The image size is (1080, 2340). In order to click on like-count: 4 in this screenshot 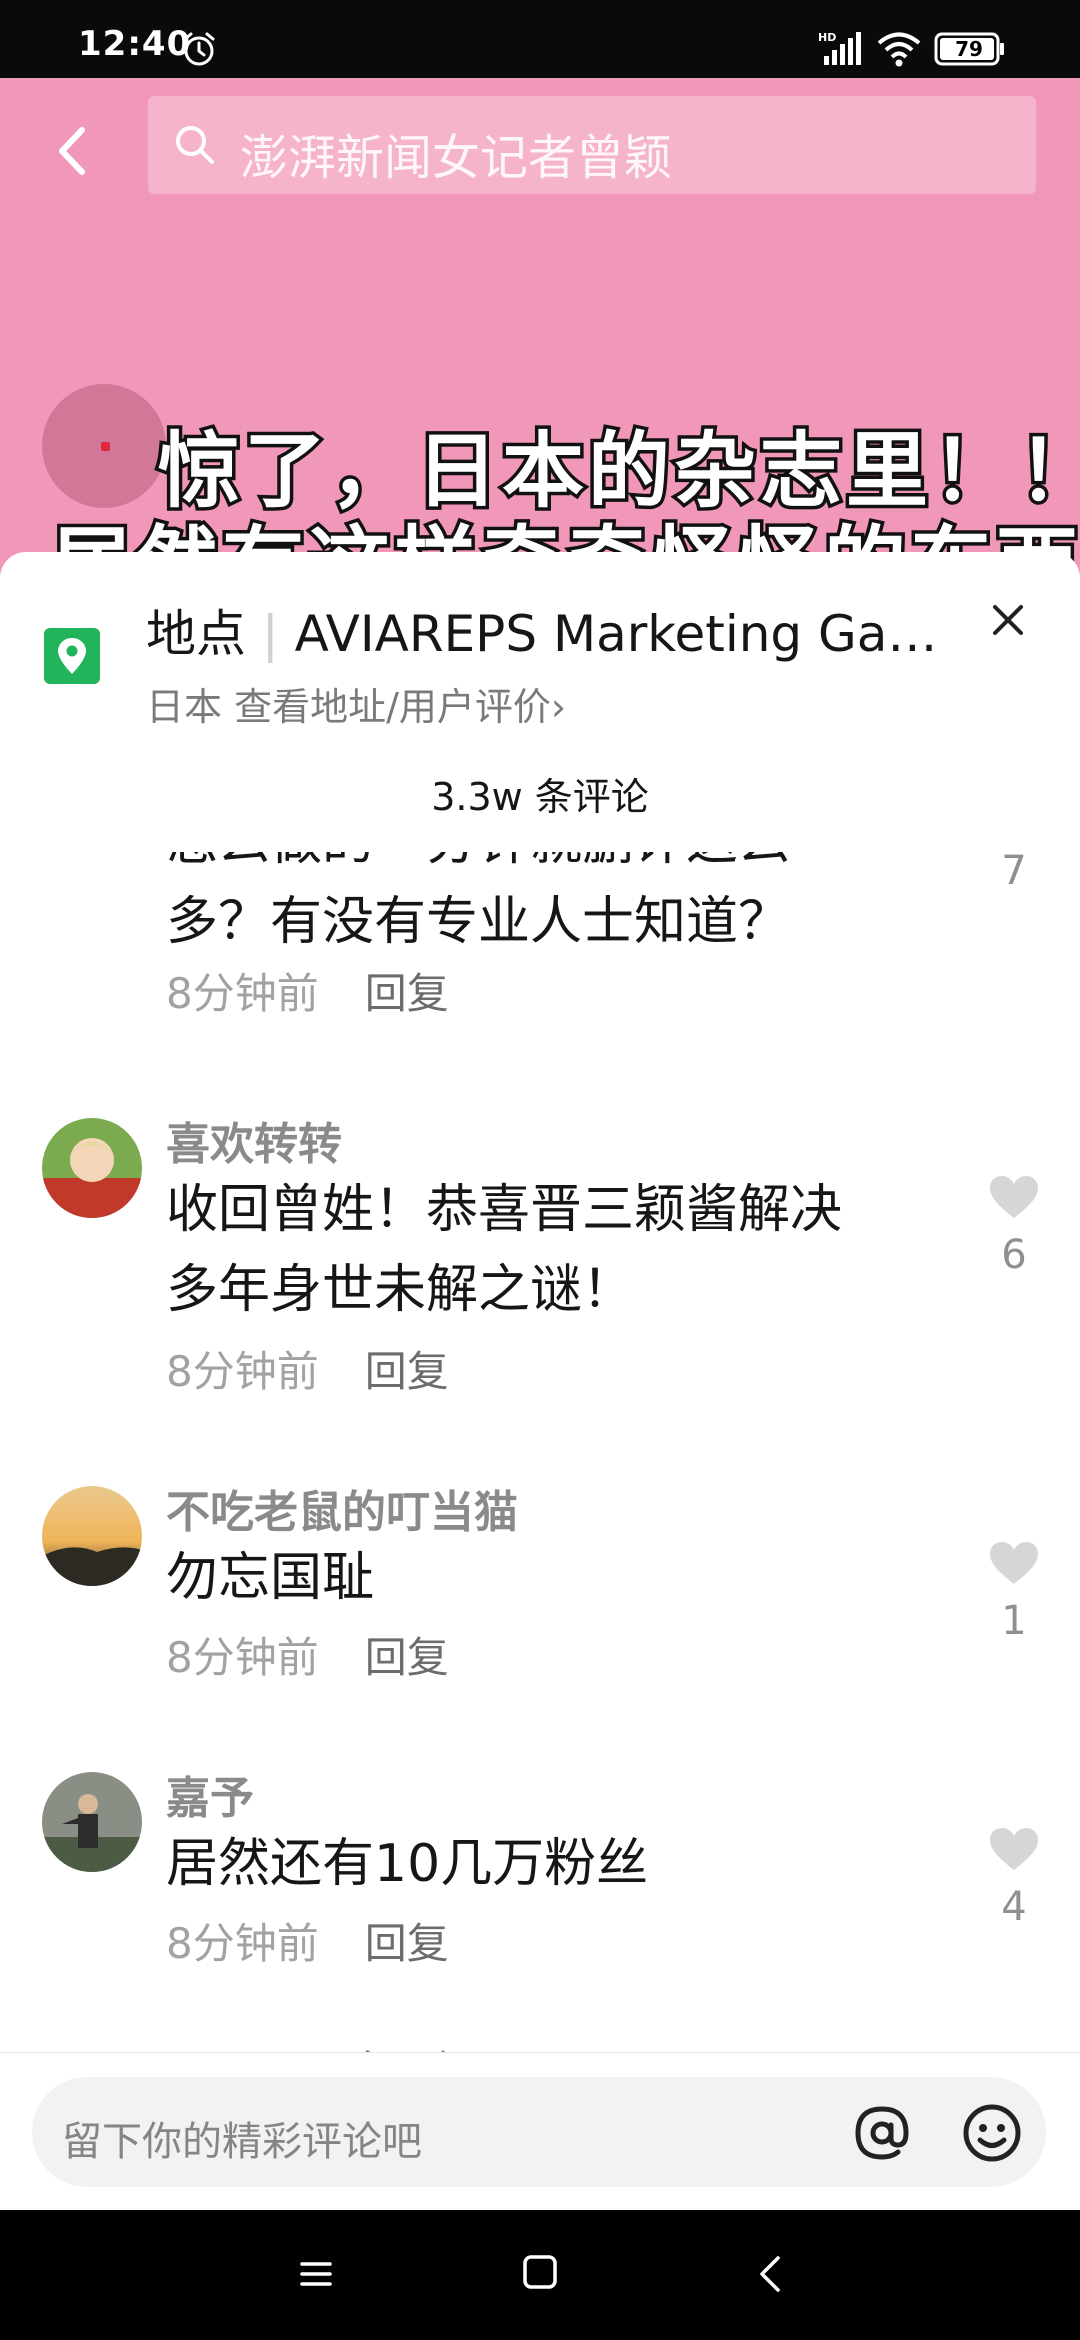, I will do `click(1014, 1907)`.